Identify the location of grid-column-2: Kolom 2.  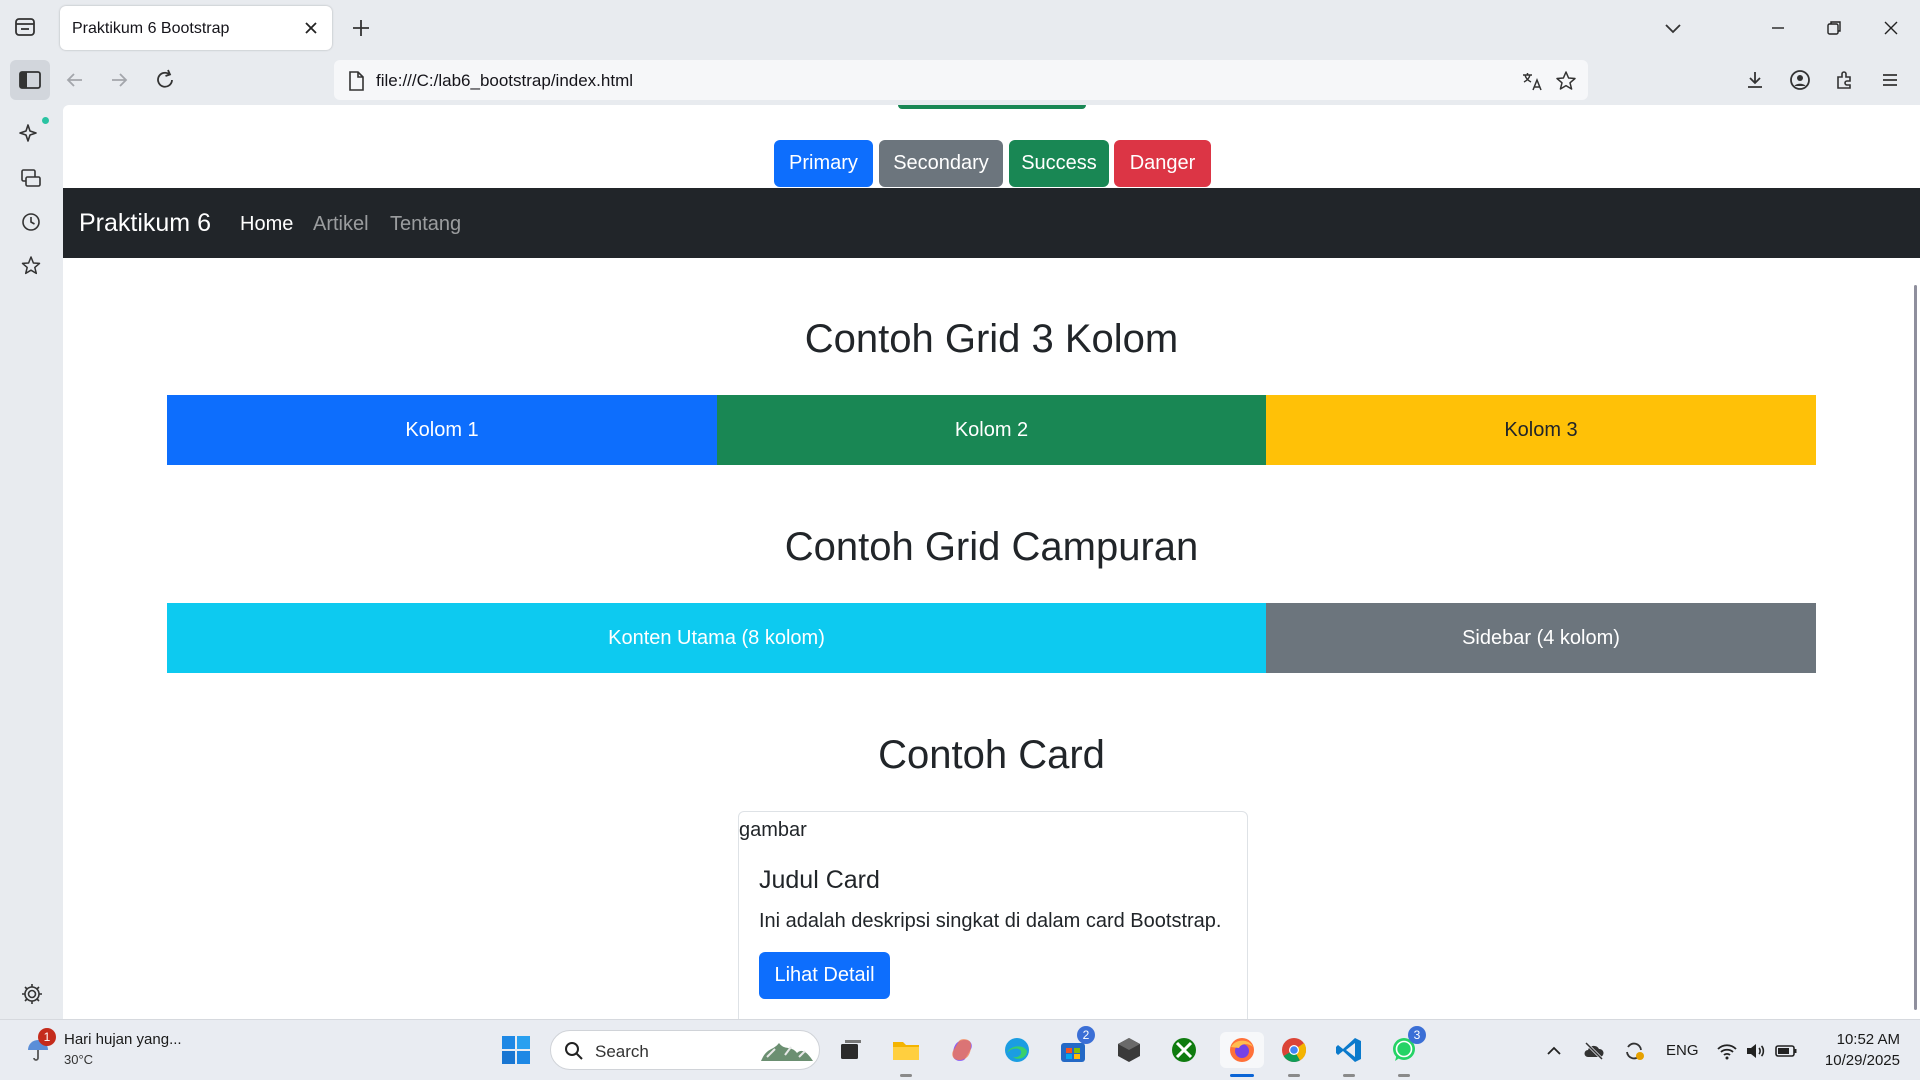
(991, 430).